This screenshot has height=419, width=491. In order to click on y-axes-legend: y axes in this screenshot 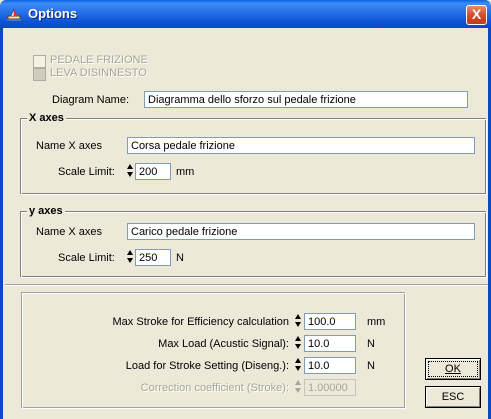, I will do `click(46, 211)`.